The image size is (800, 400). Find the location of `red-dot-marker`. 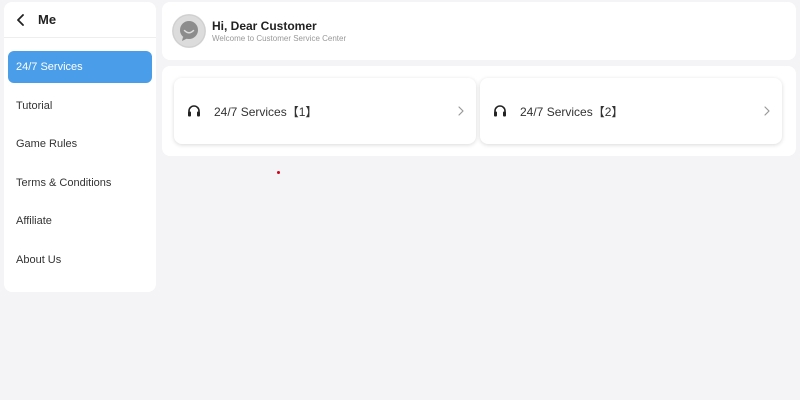

red-dot-marker is located at coordinates (278, 172).